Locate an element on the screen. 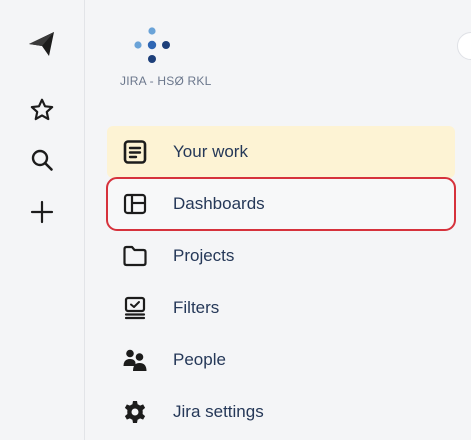  sidebar-item-filters: Filters is located at coordinates (281, 308).